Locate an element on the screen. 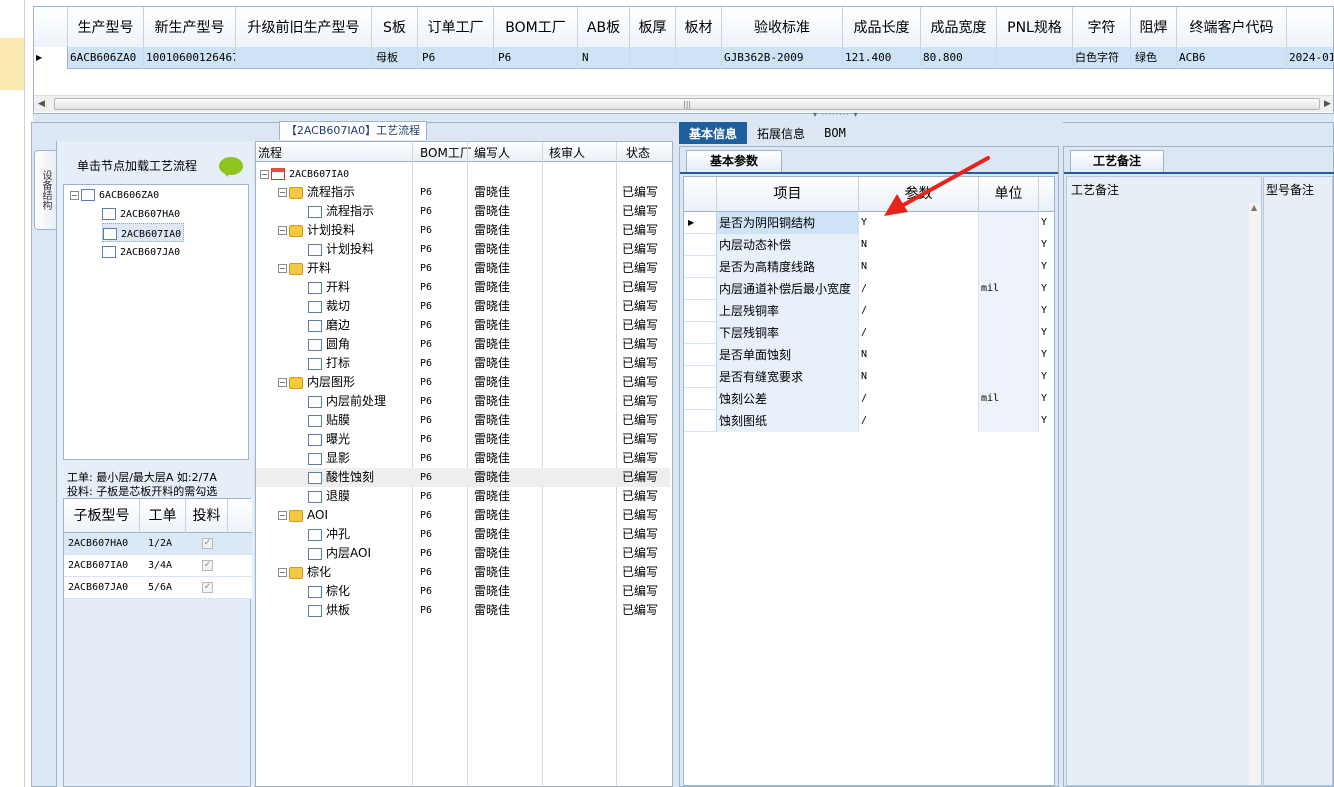 The height and width of the screenshot is (787, 1334). col-acceptance-standard: 验收标准 is located at coordinates (782, 27).